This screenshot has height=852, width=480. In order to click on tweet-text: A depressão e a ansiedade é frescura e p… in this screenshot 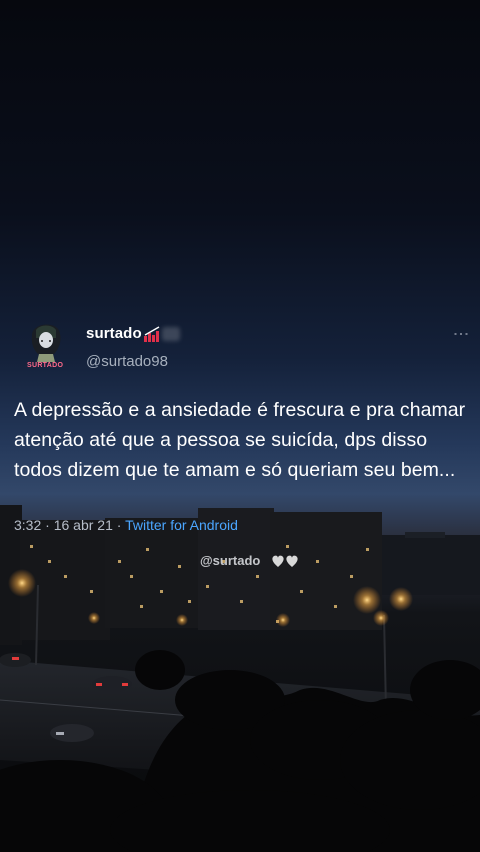, I will do `click(240, 440)`.